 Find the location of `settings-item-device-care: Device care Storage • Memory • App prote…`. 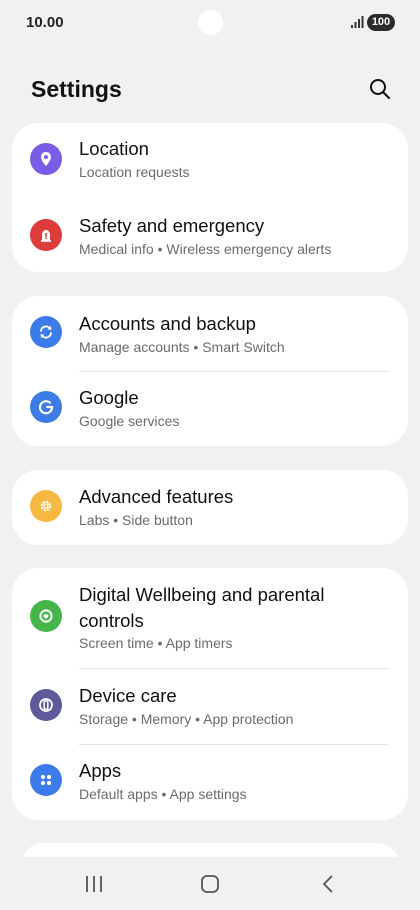

settings-item-device-care: Device care Storage • Memory • App prote… is located at coordinates (210, 706).